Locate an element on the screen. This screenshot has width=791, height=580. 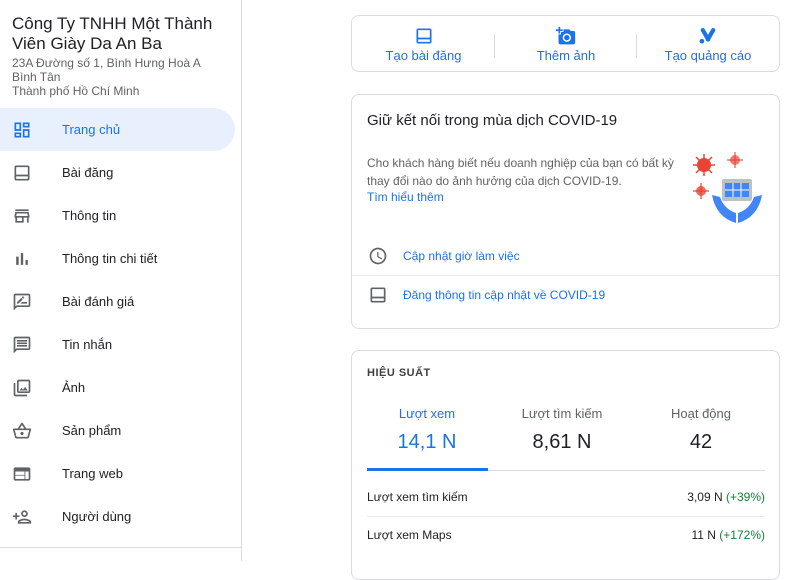
add-photo-button: Thêm ảnh is located at coordinates (566, 44).